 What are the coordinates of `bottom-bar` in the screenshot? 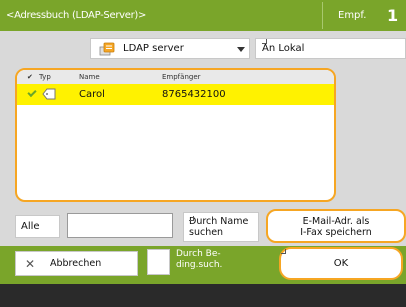 It's located at (203, 295).